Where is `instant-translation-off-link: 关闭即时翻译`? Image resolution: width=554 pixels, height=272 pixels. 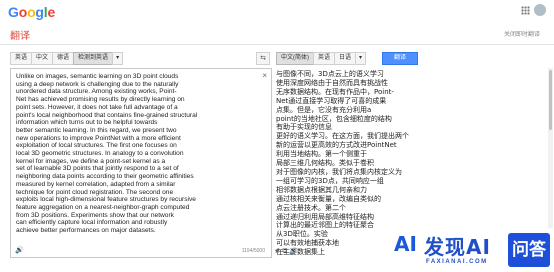
instant-translation-off-link: 关闭即时翻译 is located at coordinates (522, 33).